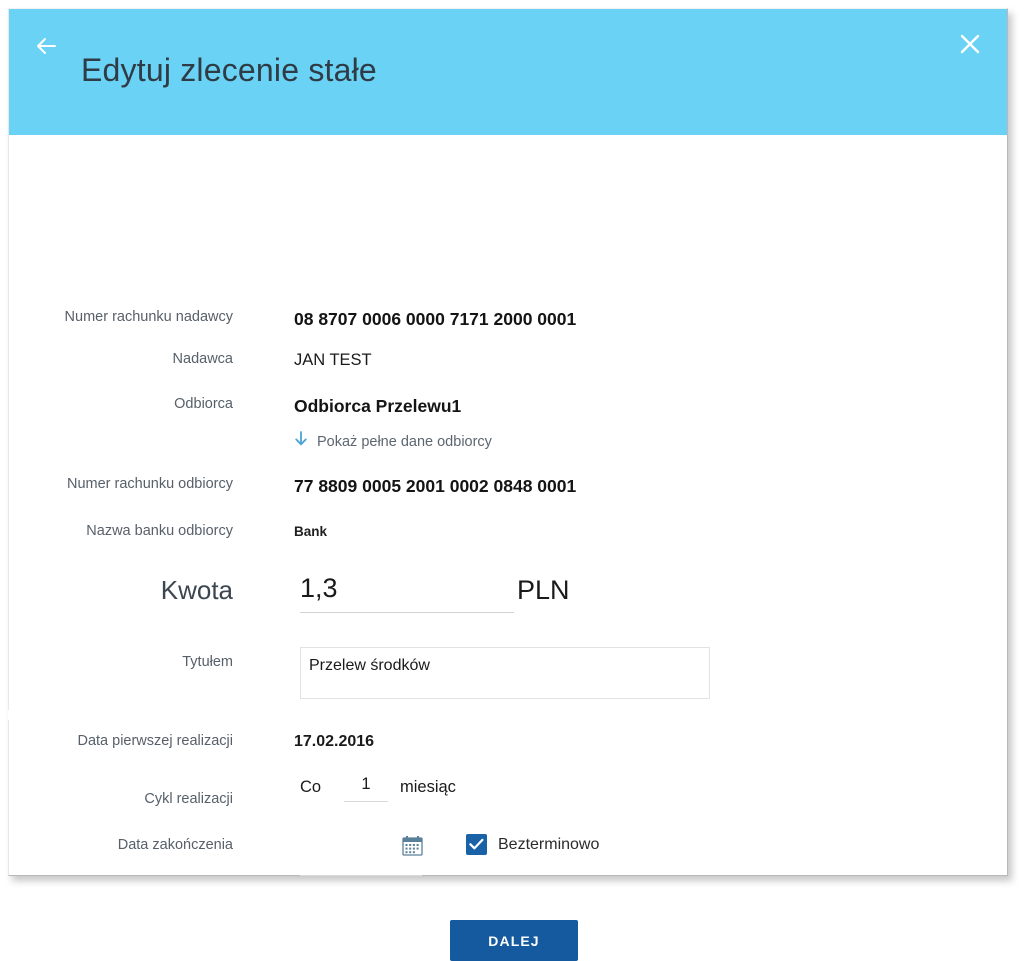  What do you see at coordinates (514, 940) in the screenshot?
I see `submit-button: DALEJ` at bounding box center [514, 940].